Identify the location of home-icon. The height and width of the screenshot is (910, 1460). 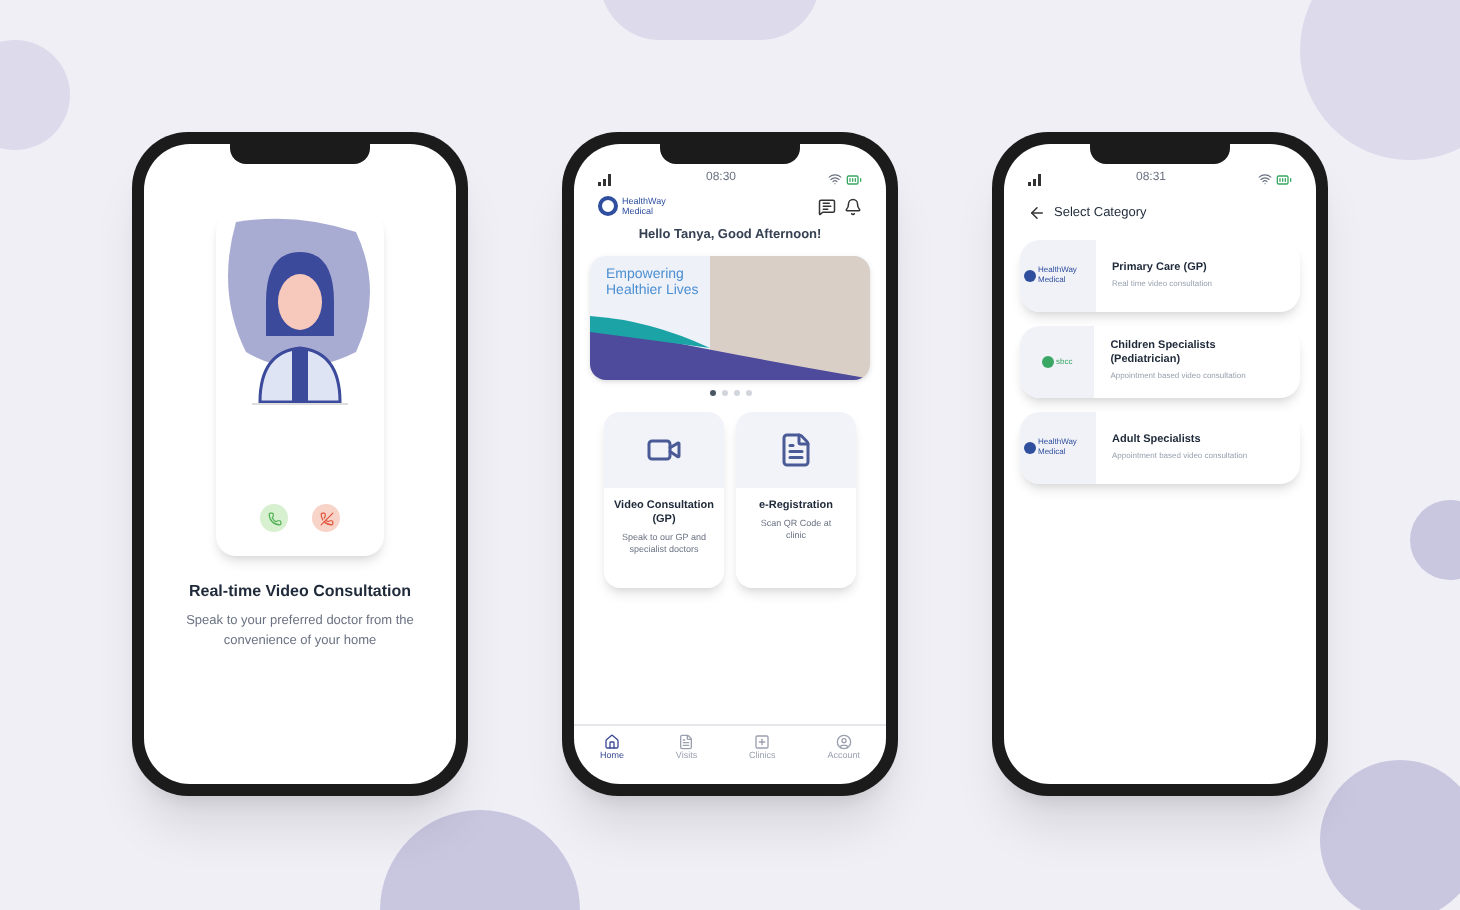
(611, 742).